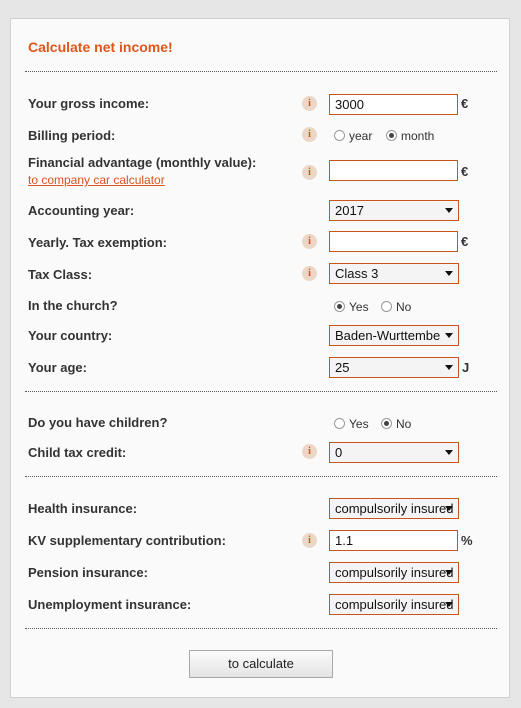 This screenshot has width=521, height=708. I want to click on health-insurance-value: compulsorily insured, so click(394, 508).